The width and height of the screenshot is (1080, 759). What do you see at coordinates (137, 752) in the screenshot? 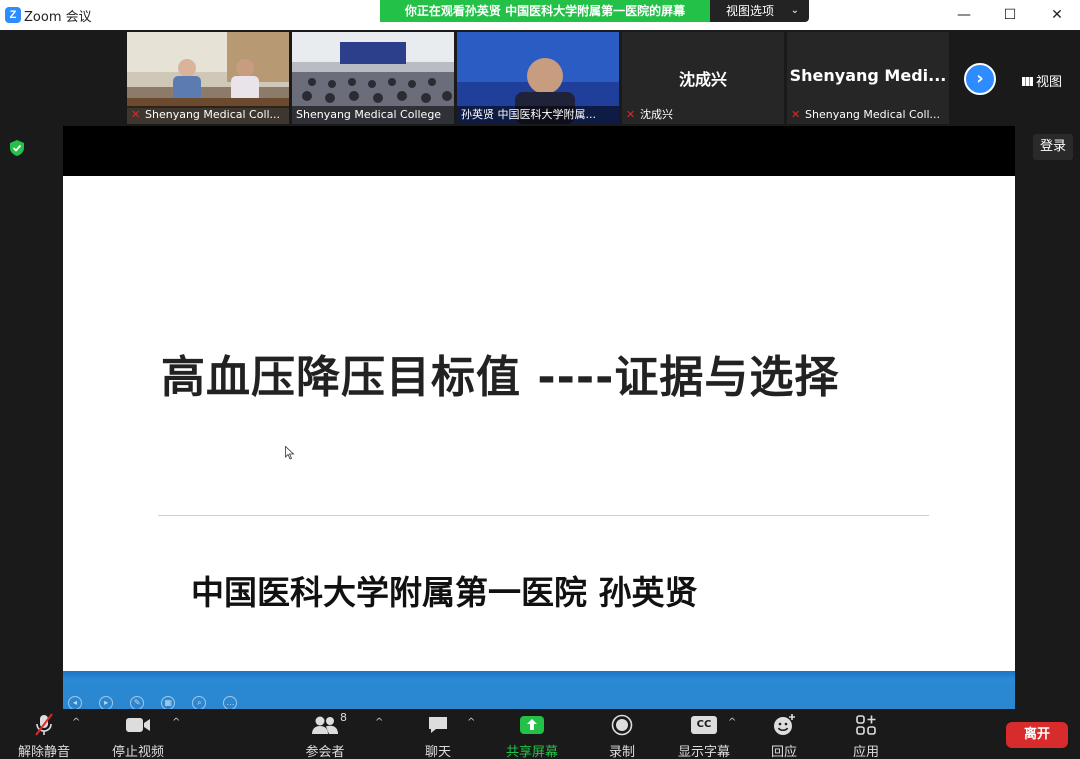
I see `stop-video-label: 停止视频` at bounding box center [137, 752].